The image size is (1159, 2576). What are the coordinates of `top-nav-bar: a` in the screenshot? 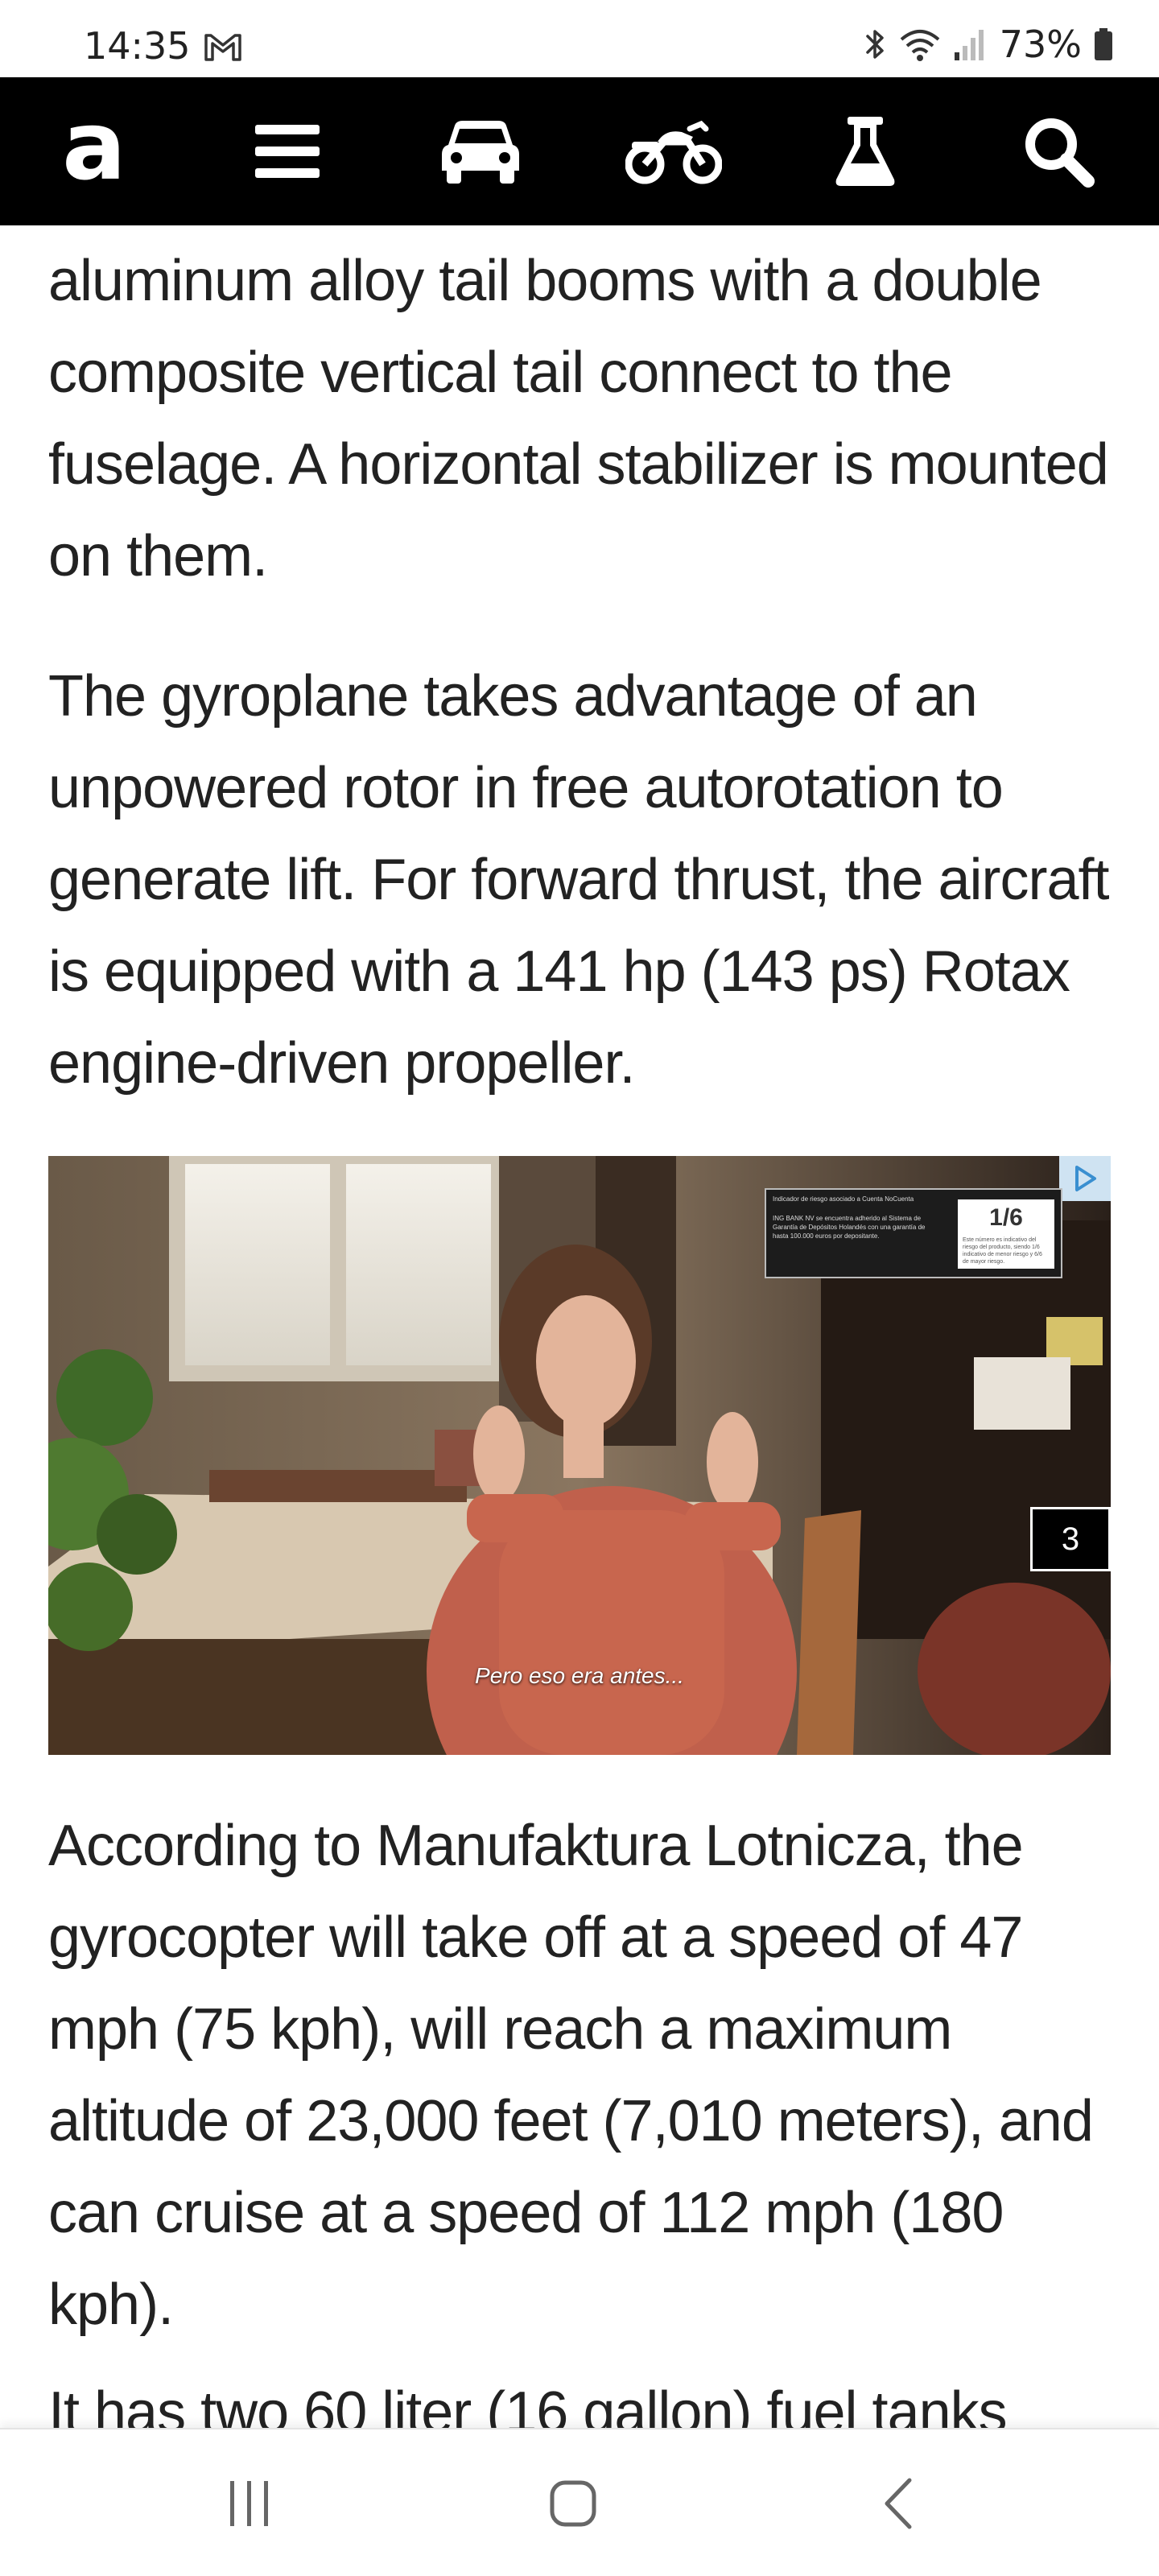 It's located at (579, 151).